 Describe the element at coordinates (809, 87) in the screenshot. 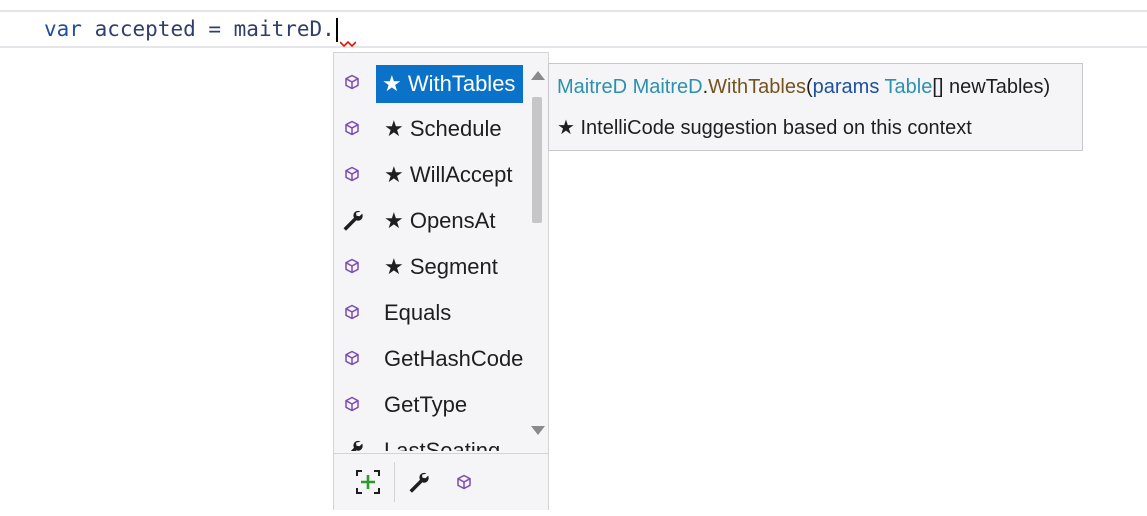

I see `open-paren: (` at that location.